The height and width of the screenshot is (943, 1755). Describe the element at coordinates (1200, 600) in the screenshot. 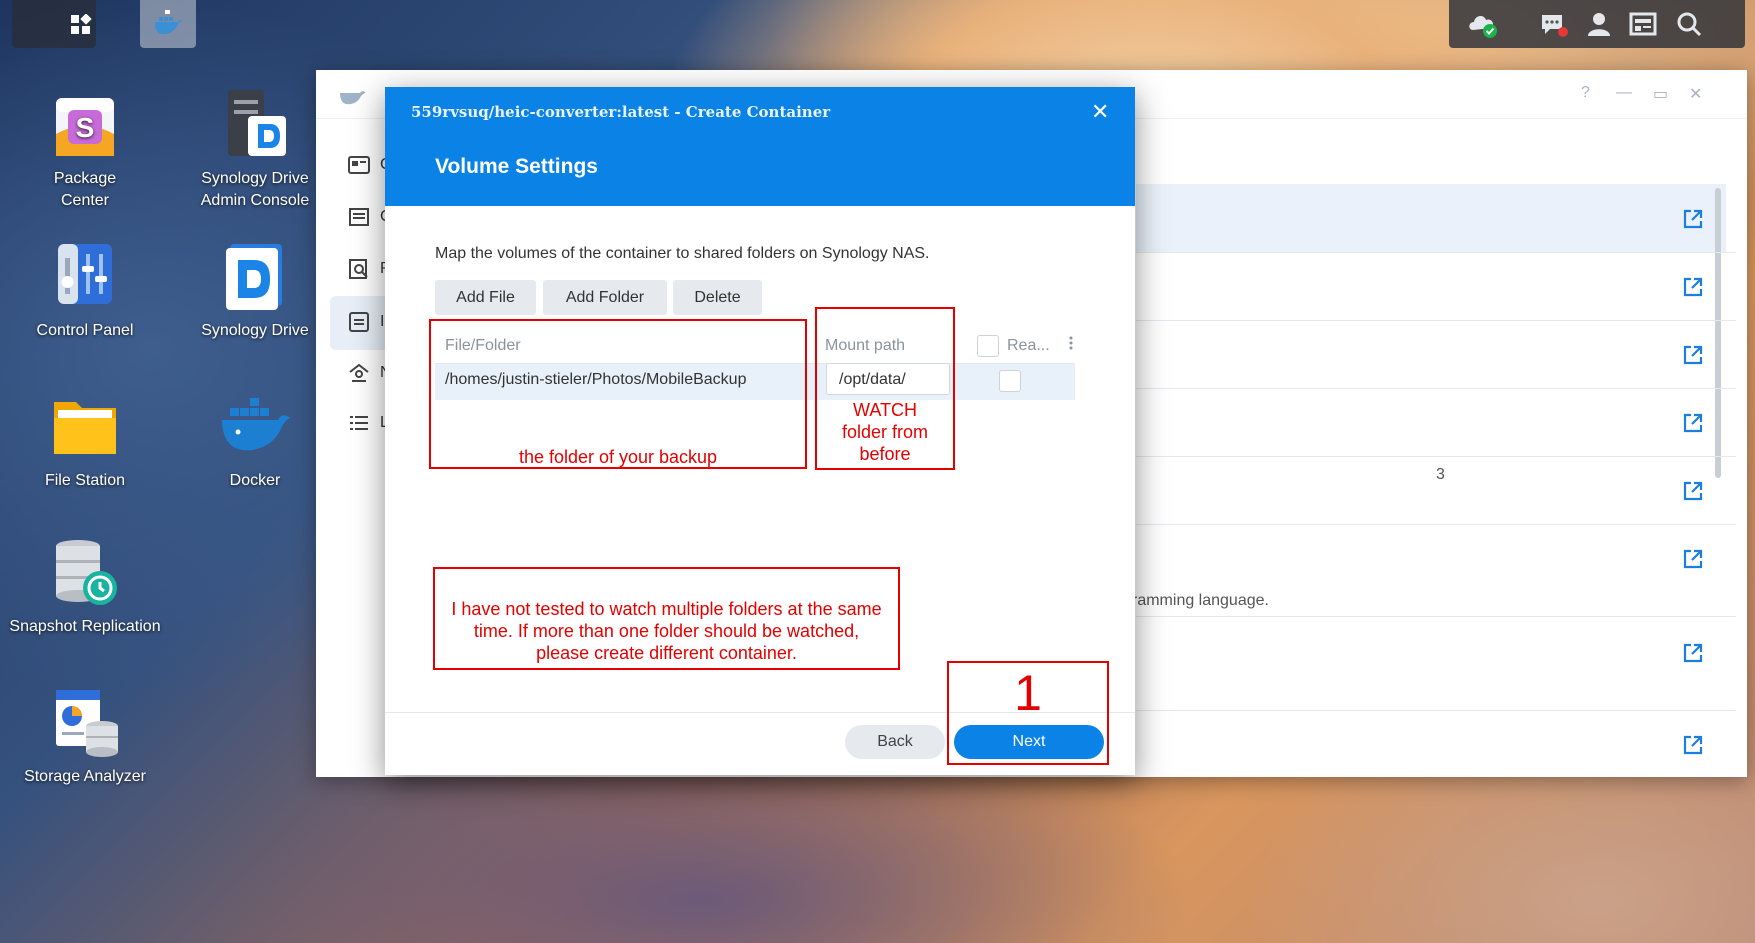

I see `row-description: ramming language.` at that location.